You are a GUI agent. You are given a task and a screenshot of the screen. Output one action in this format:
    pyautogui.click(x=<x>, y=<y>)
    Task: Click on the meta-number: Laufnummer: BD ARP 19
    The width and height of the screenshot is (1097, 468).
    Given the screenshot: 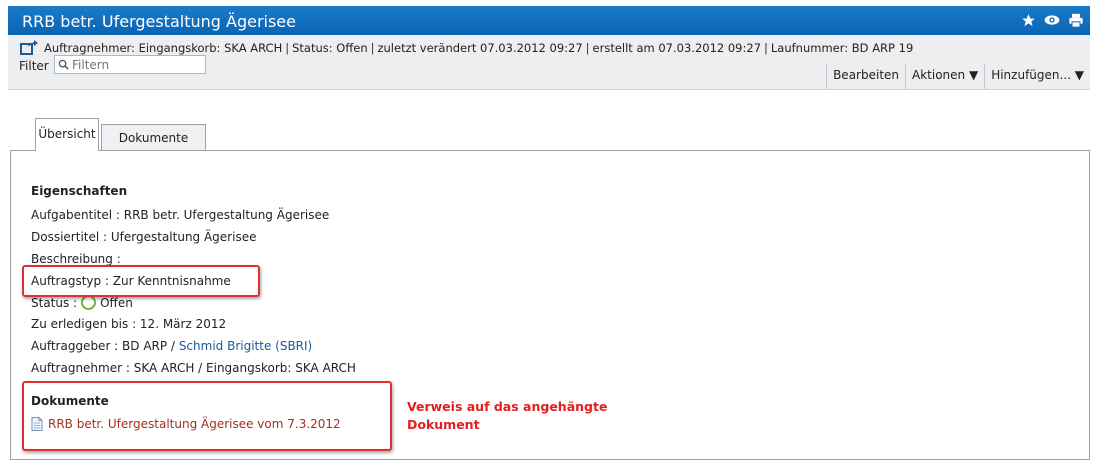 What is the action you would take?
    pyautogui.click(x=842, y=48)
    